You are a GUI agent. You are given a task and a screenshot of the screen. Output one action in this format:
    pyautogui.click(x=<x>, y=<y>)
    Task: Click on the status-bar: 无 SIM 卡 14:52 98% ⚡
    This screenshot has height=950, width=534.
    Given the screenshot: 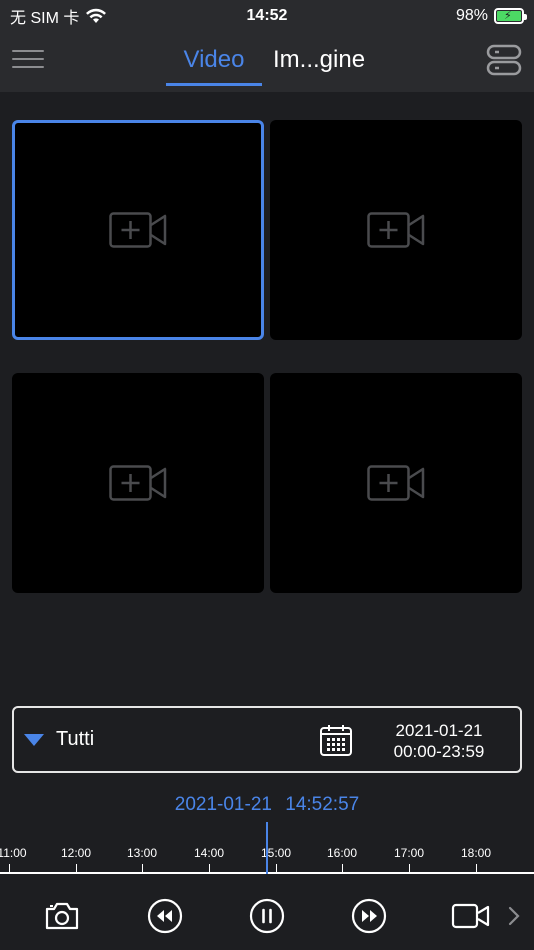 What is the action you would take?
    pyautogui.click(x=267, y=16)
    